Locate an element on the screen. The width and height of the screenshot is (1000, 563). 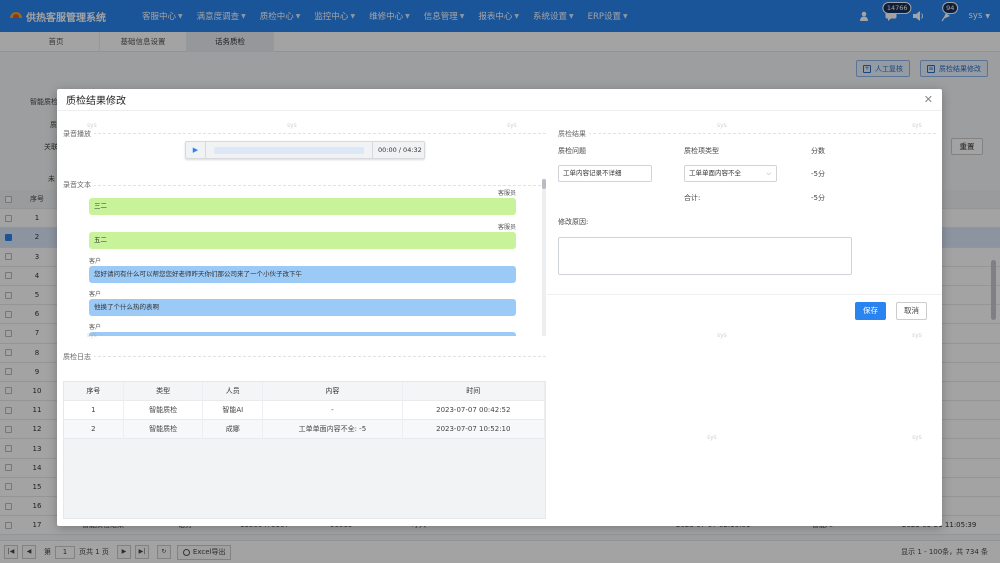
transcript-scrollbar is located at coordinates (544, 257).